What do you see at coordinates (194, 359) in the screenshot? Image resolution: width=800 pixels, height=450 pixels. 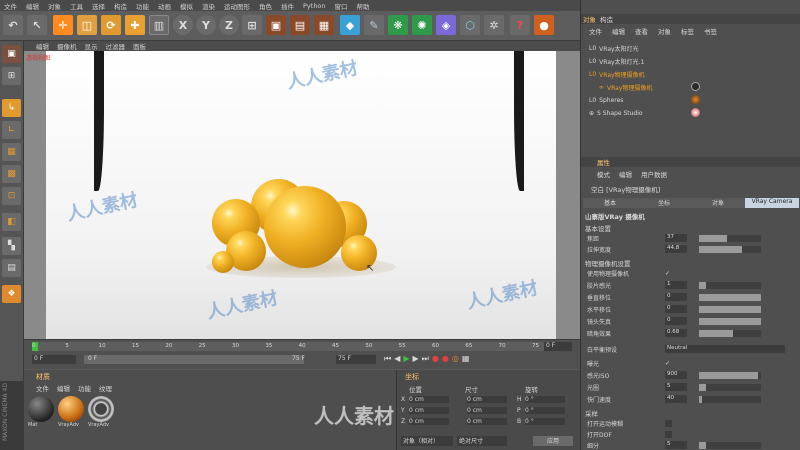 I see `frame-range-slider: 0 F` at bounding box center [194, 359].